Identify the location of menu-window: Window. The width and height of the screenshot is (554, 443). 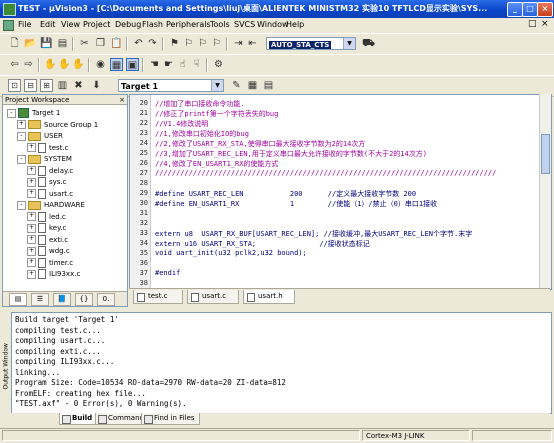
(273, 24).